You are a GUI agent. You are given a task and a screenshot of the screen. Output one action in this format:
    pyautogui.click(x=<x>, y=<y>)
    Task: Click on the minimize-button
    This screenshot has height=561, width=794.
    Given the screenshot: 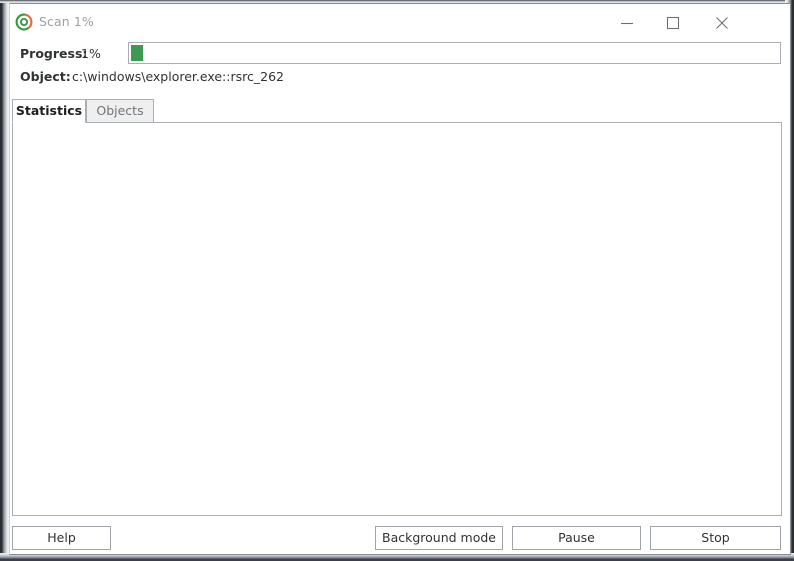 What is the action you would take?
    pyautogui.click(x=627, y=23)
    